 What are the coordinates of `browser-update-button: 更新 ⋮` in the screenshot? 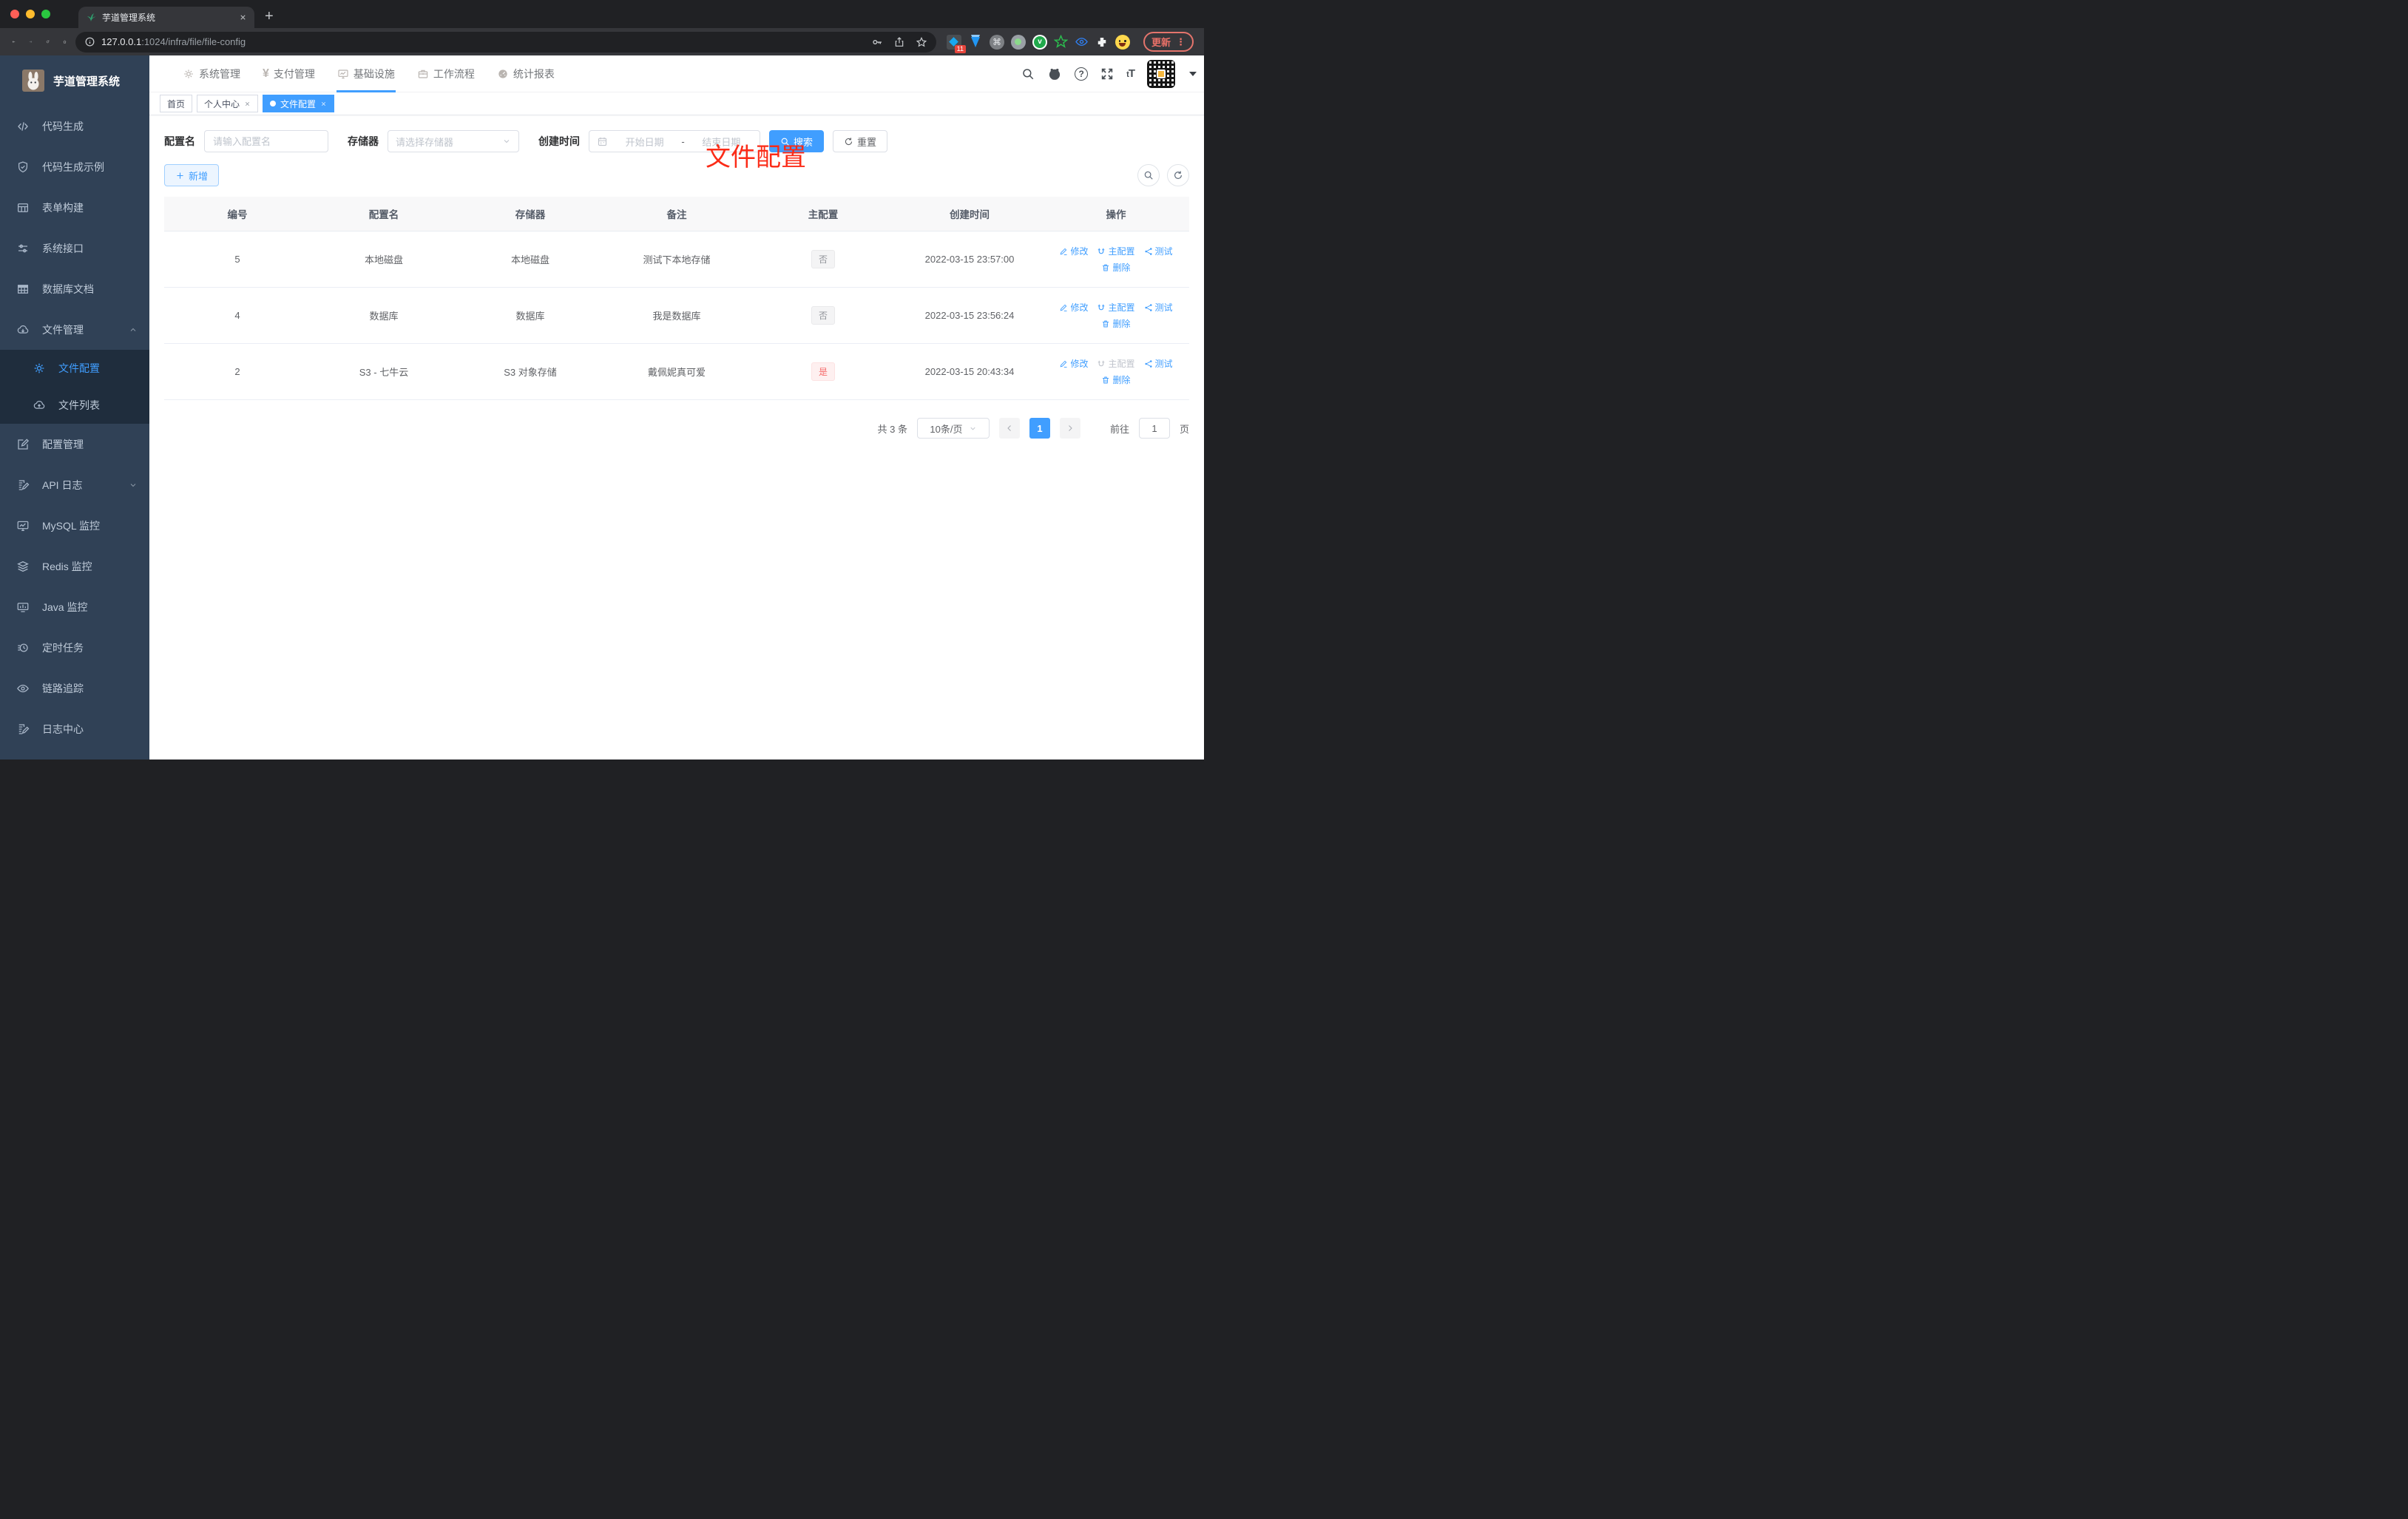 It's located at (1168, 42).